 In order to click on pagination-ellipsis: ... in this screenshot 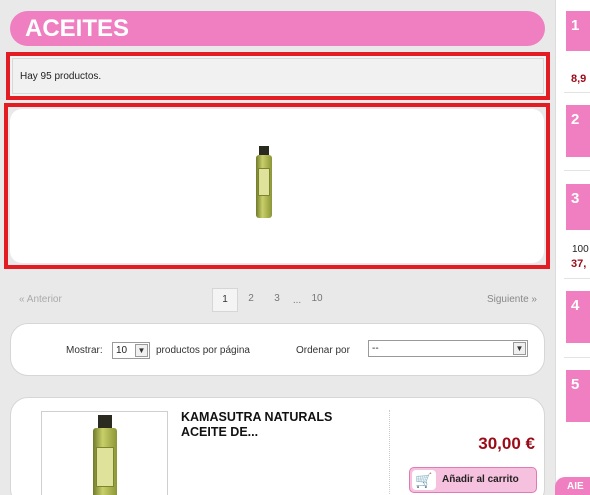, I will do `click(297, 300)`.